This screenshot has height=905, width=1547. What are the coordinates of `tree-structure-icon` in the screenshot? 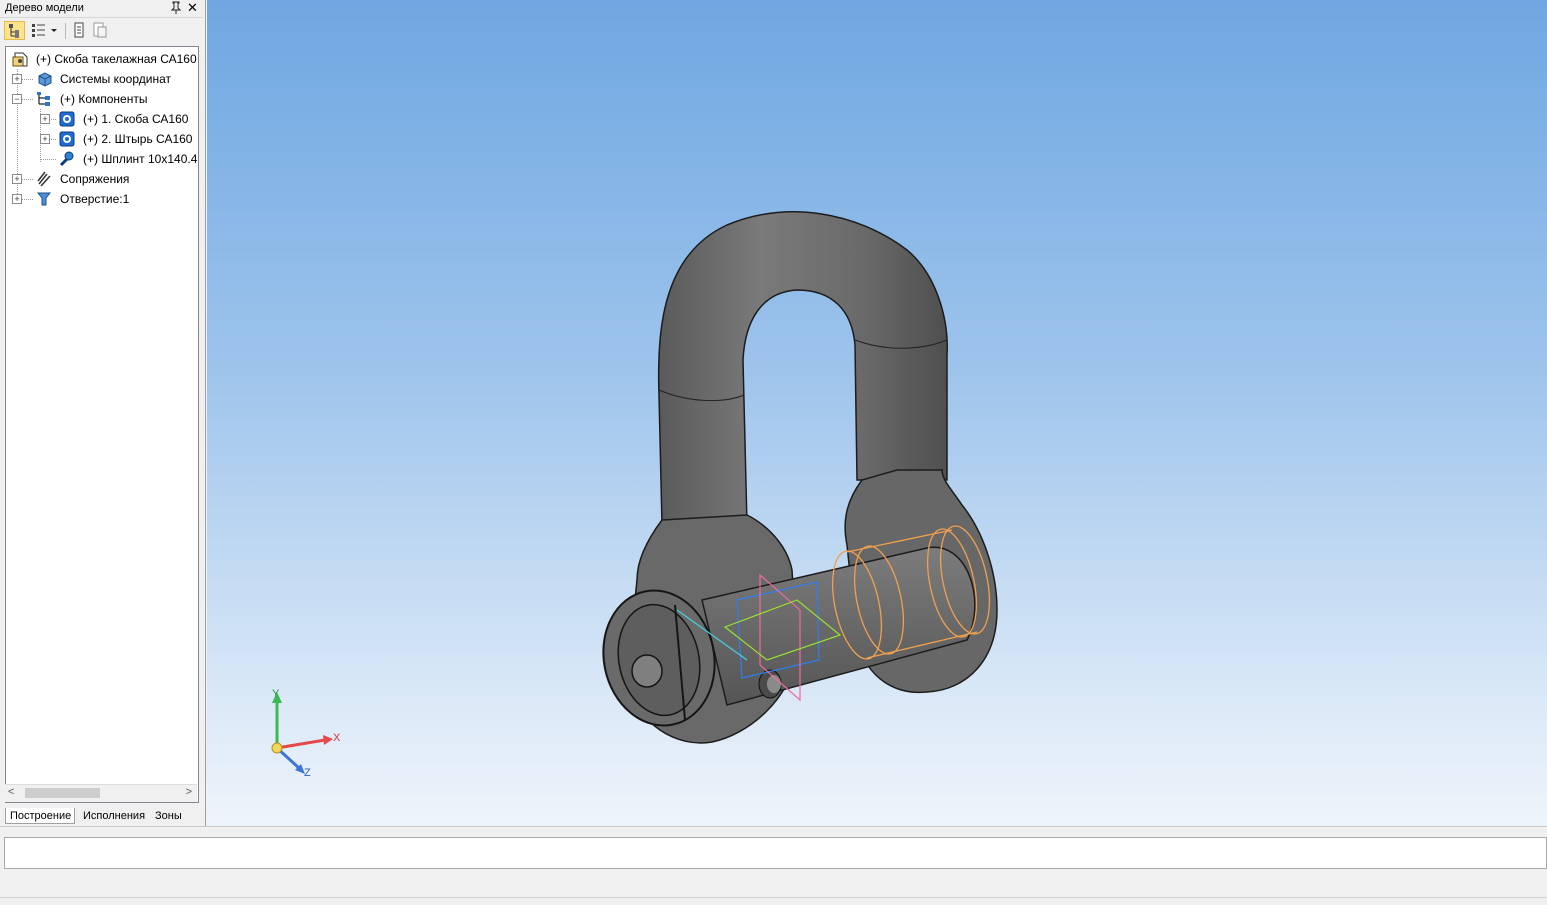 It's located at (14, 31).